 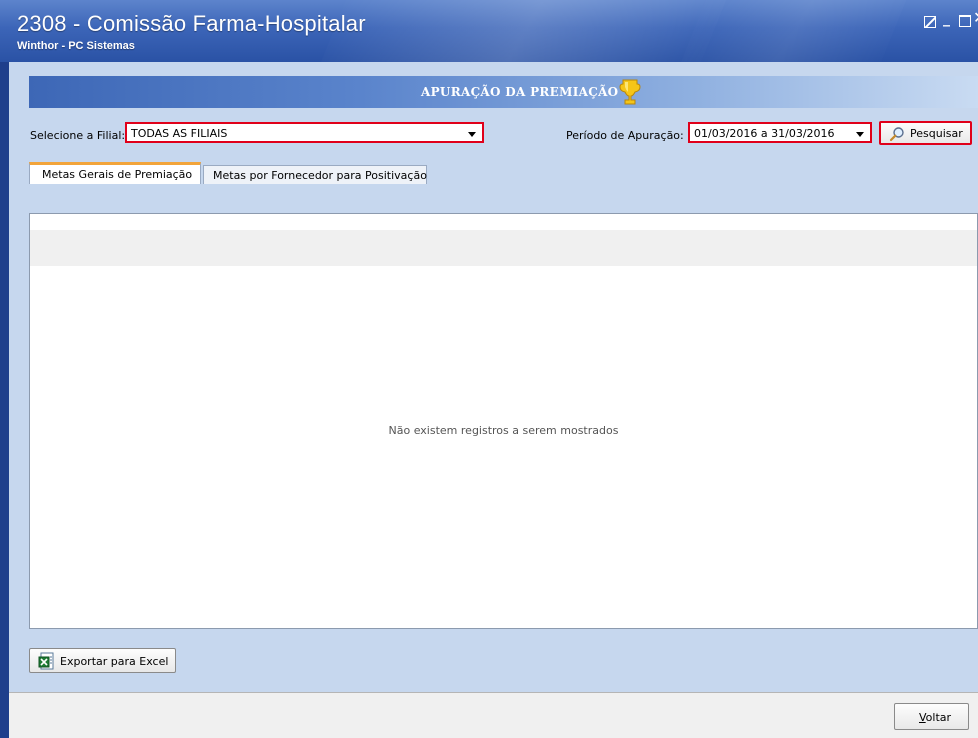 I want to click on close-icon: ✕, so click(x=975, y=18).